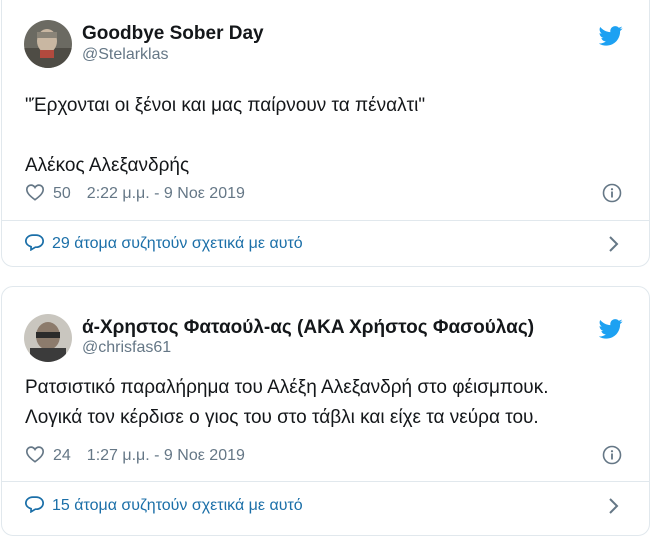  What do you see at coordinates (166, 456) in the screenshot?
I see `timestamp: 1:27 μ.μ. - 9 Νοε 2019` at bounding box center [166, 456].